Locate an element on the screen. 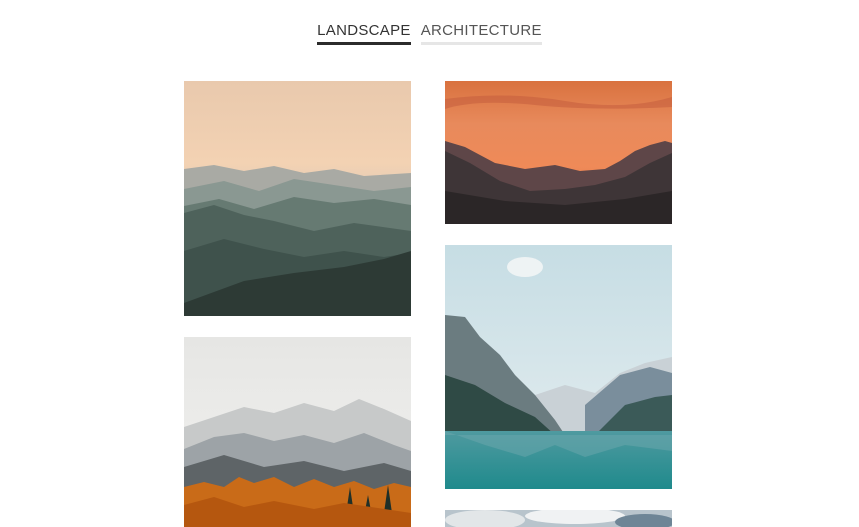  gallery-photo-orange-sky is located at coordinates (558, 152).